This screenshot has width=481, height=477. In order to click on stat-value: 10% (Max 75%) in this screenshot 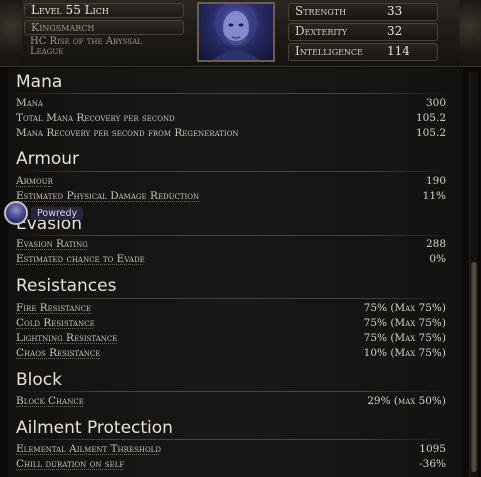, I will do `click(404, 352)`.